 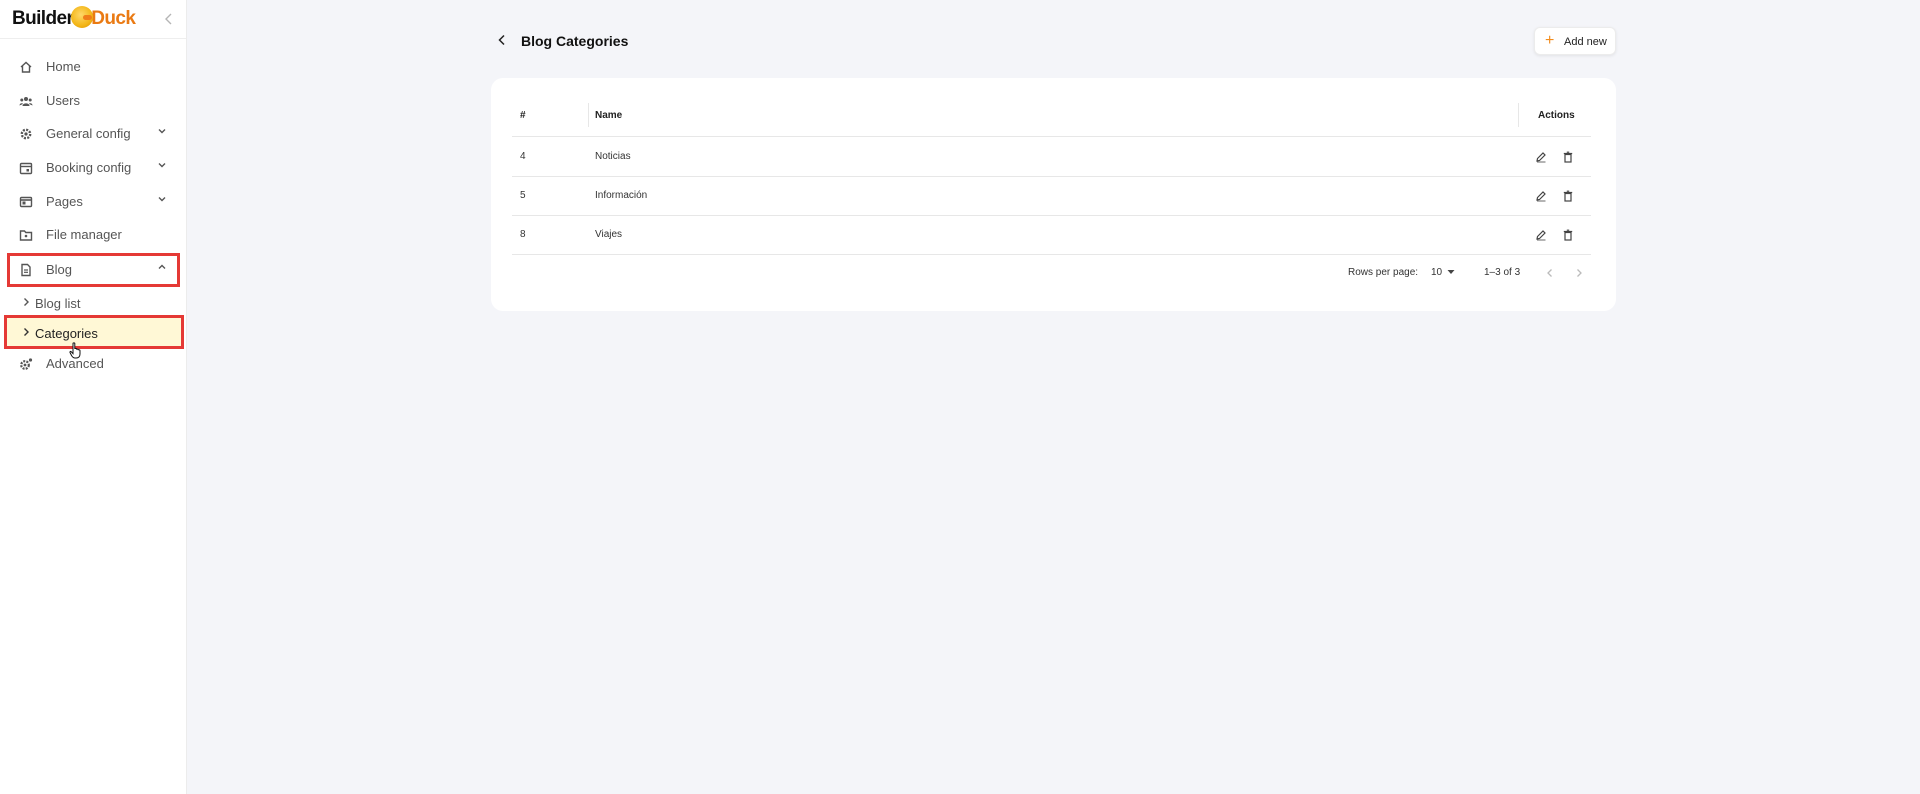 What do you see at coordinates (608, 115) in the screenshot?
I see `column-header-name: Name` at bounding box center [608, 115].